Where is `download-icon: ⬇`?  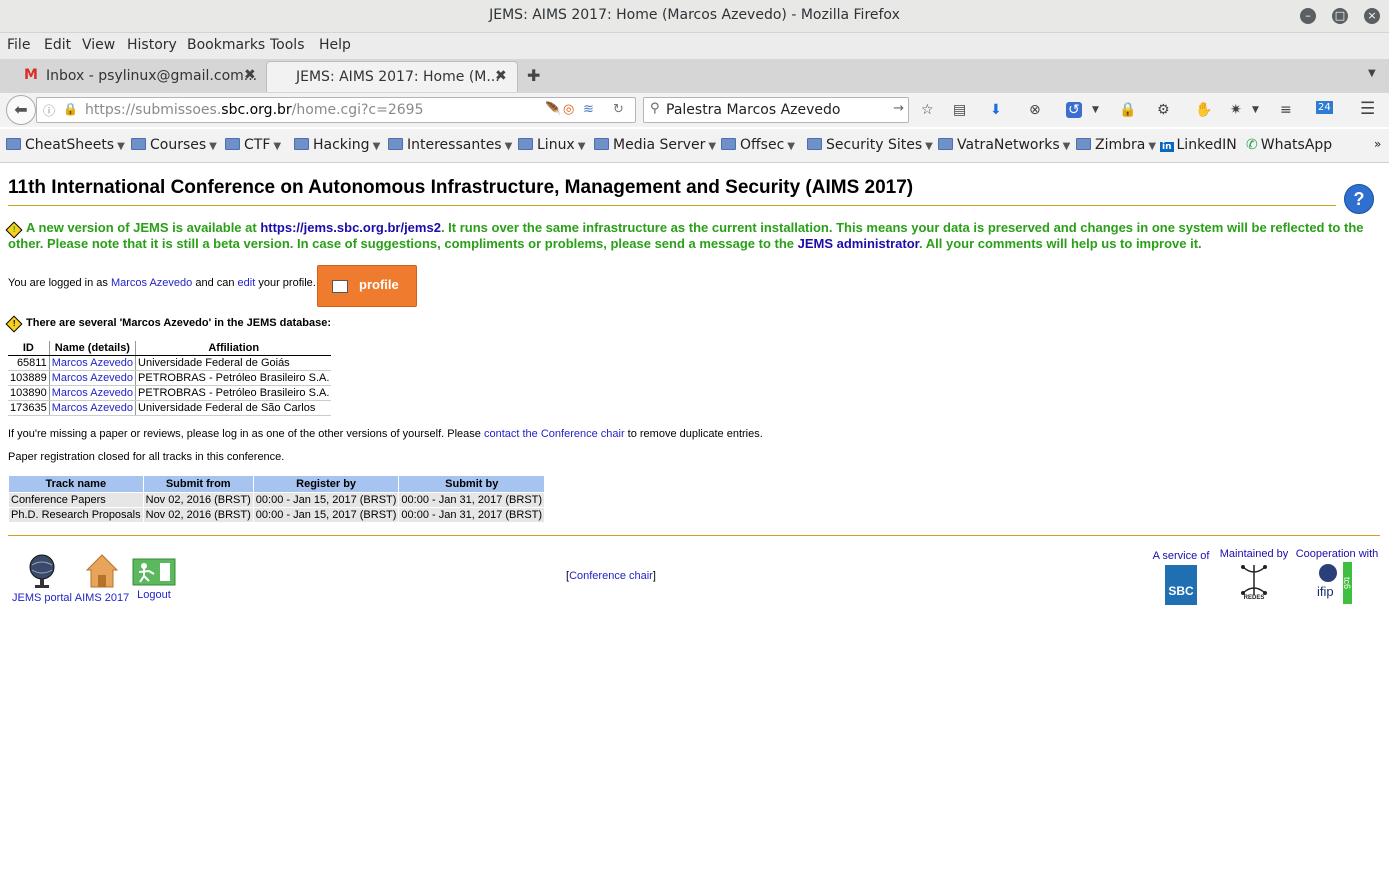
download-icon: ⬇ is located at coordinates (996, 110).